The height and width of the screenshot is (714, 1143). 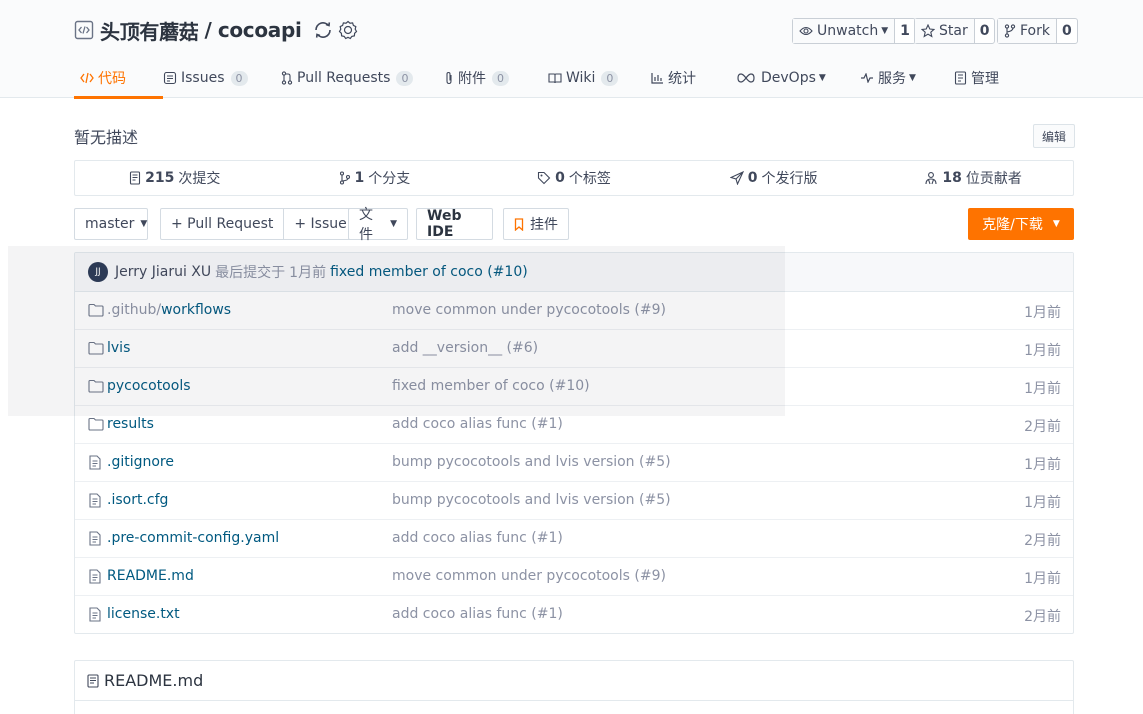 I want to click on tab-attachments: 附件 0, so click(x=496, y=78).